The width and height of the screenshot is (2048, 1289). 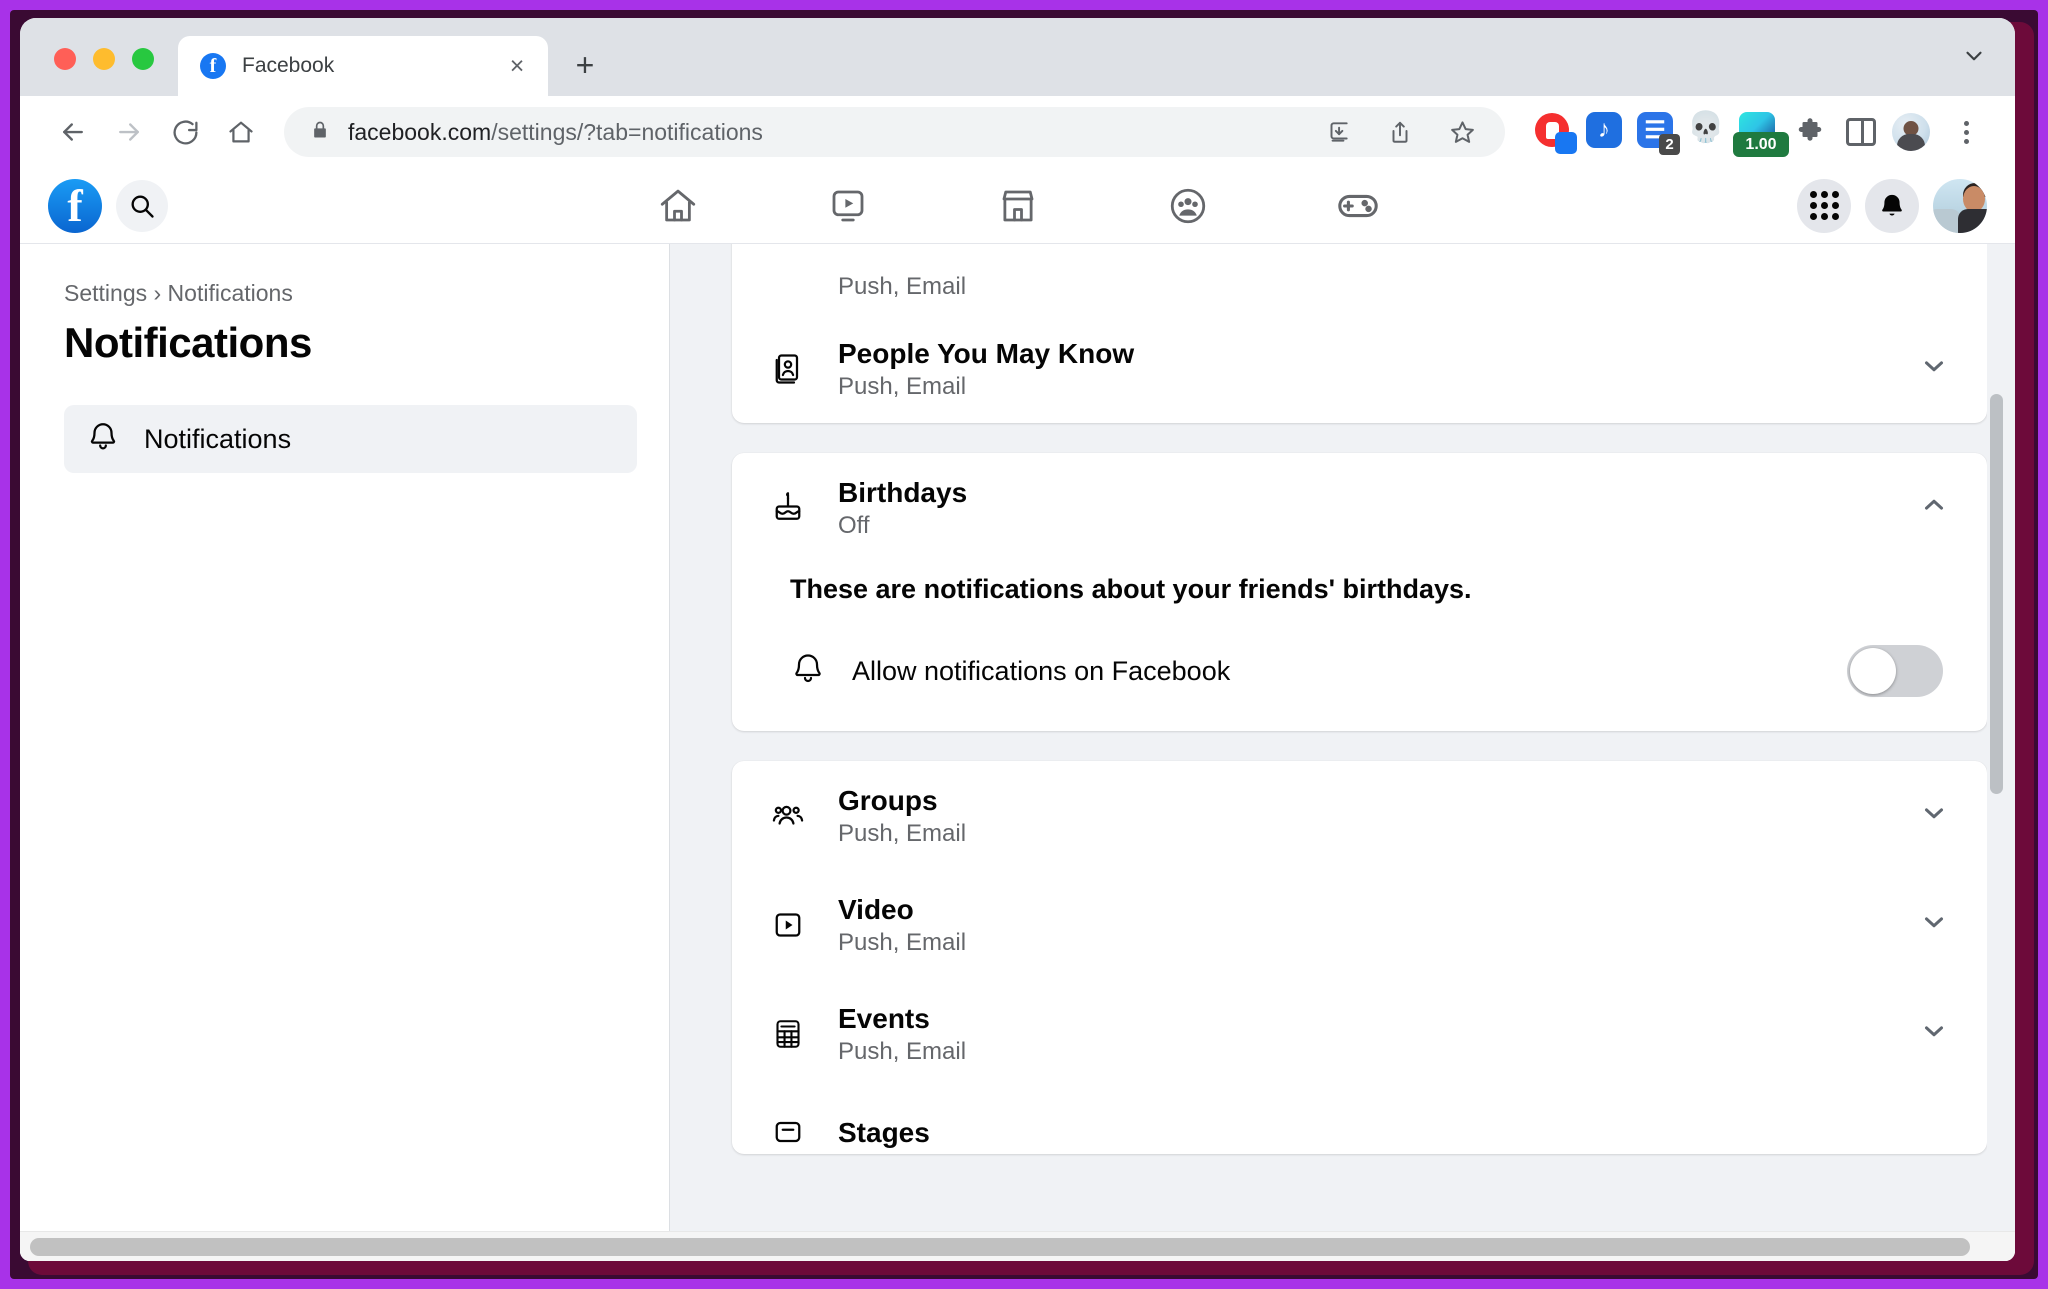 What do you see at coordinates (1556, 133) in the screenshot?
I see `adblock-icon` at bounding box center [1556, 133].